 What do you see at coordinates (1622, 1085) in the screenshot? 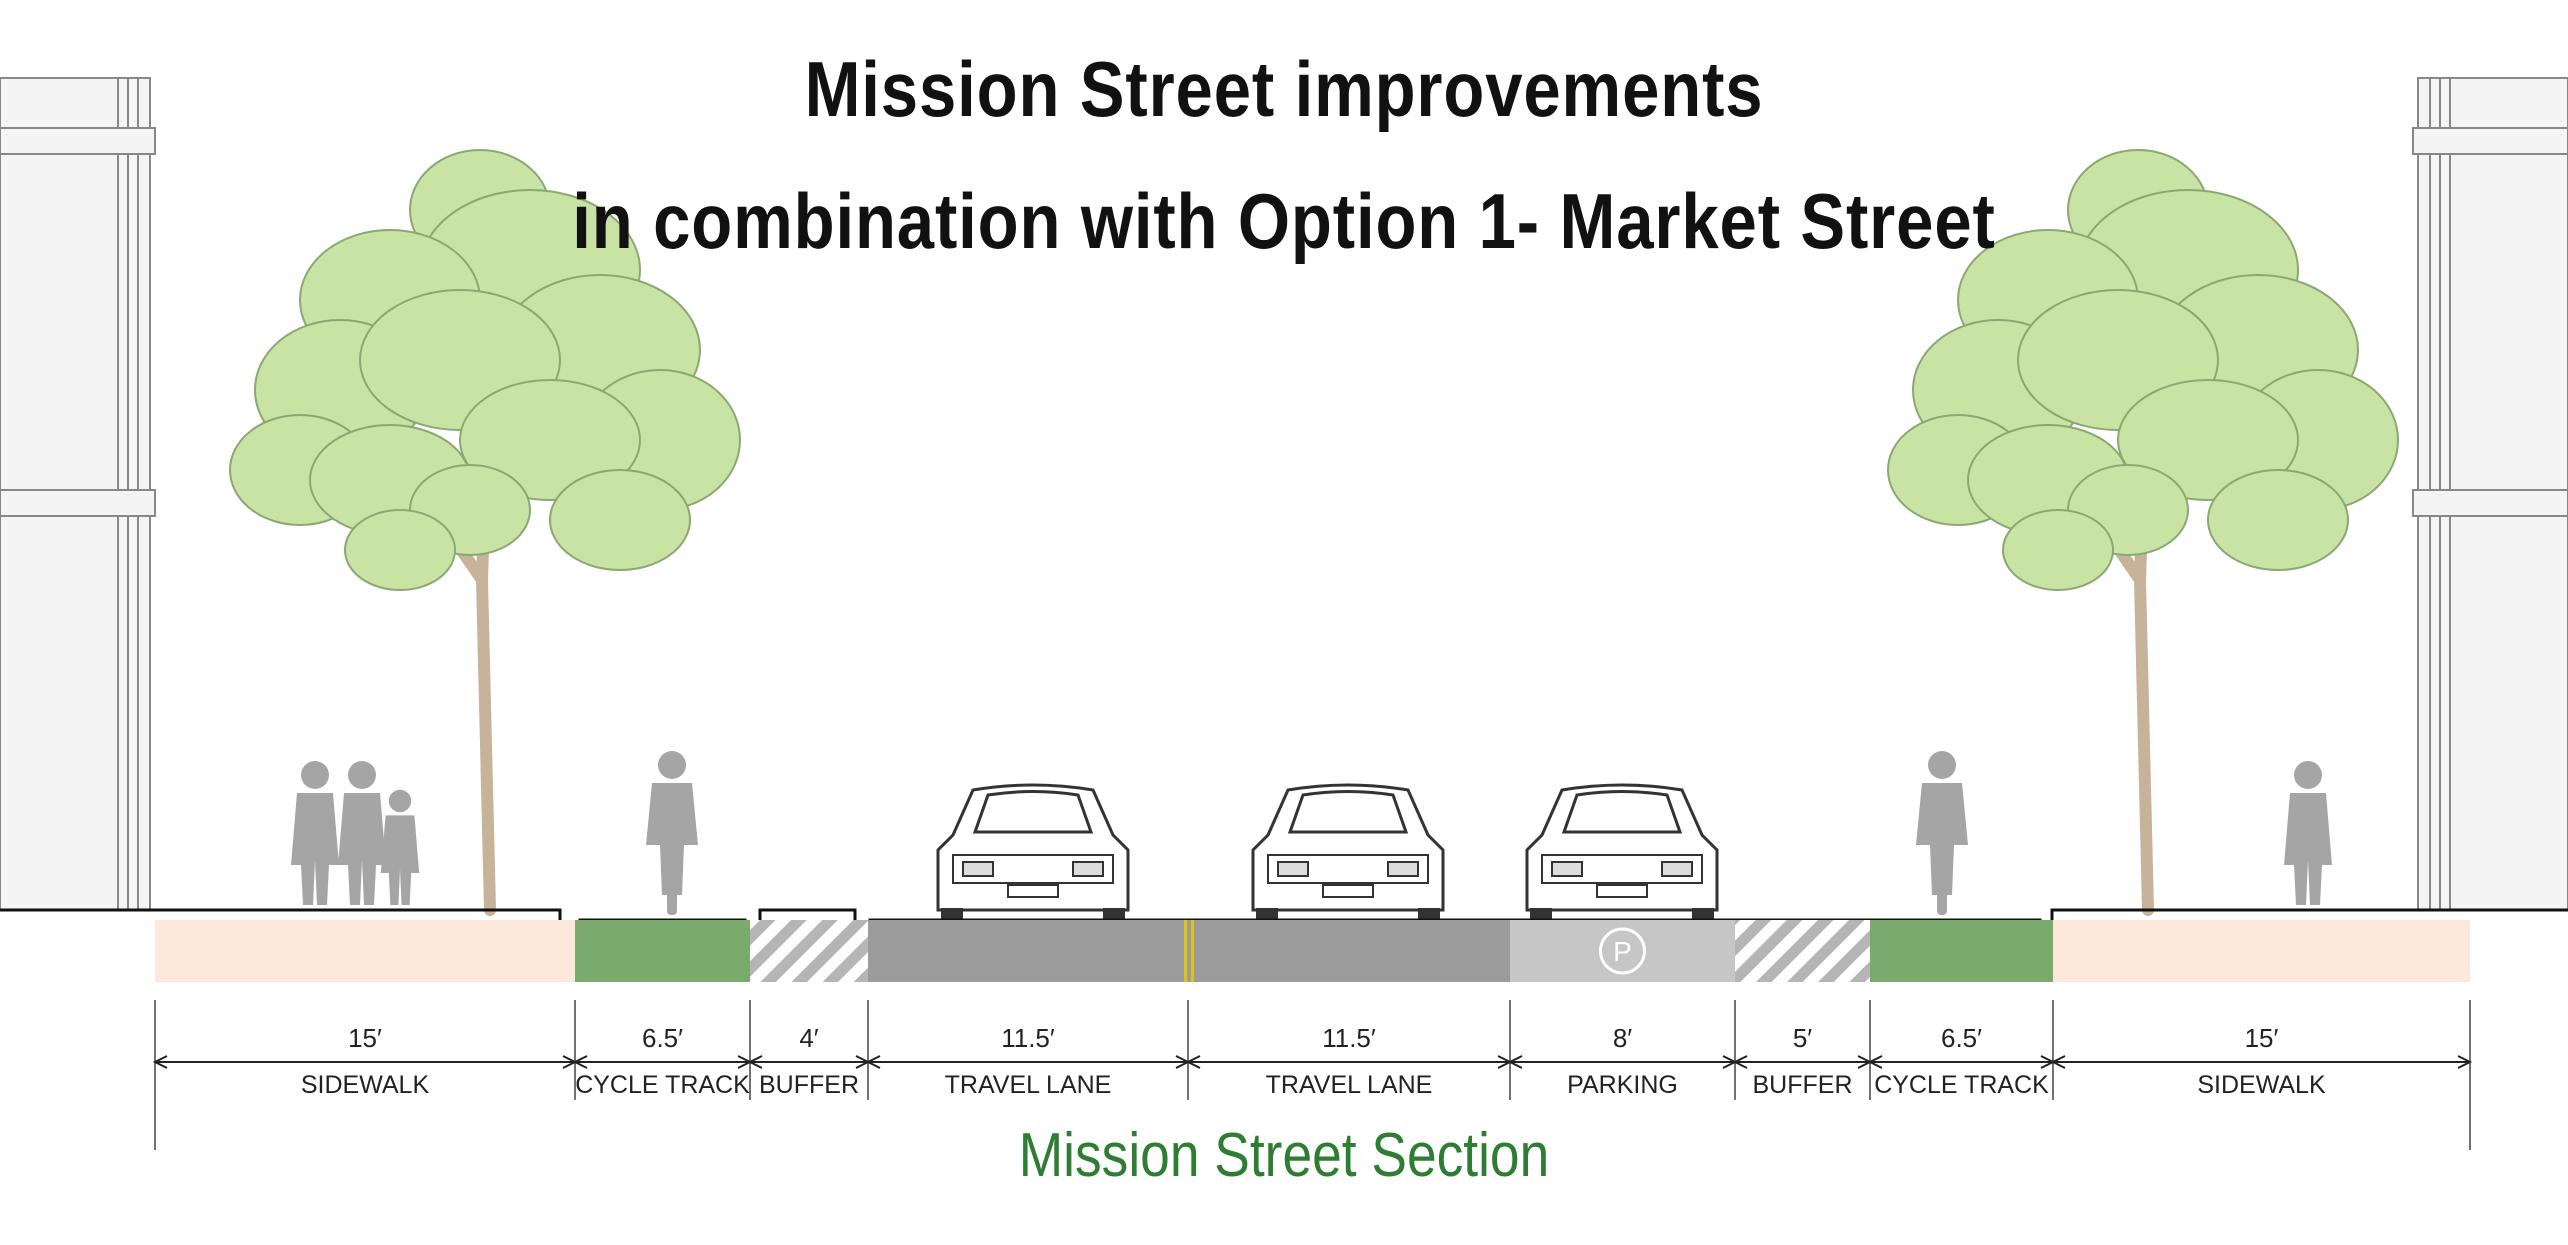
I see `segment-label: PARKING` at bounding box center [1622, 1085].